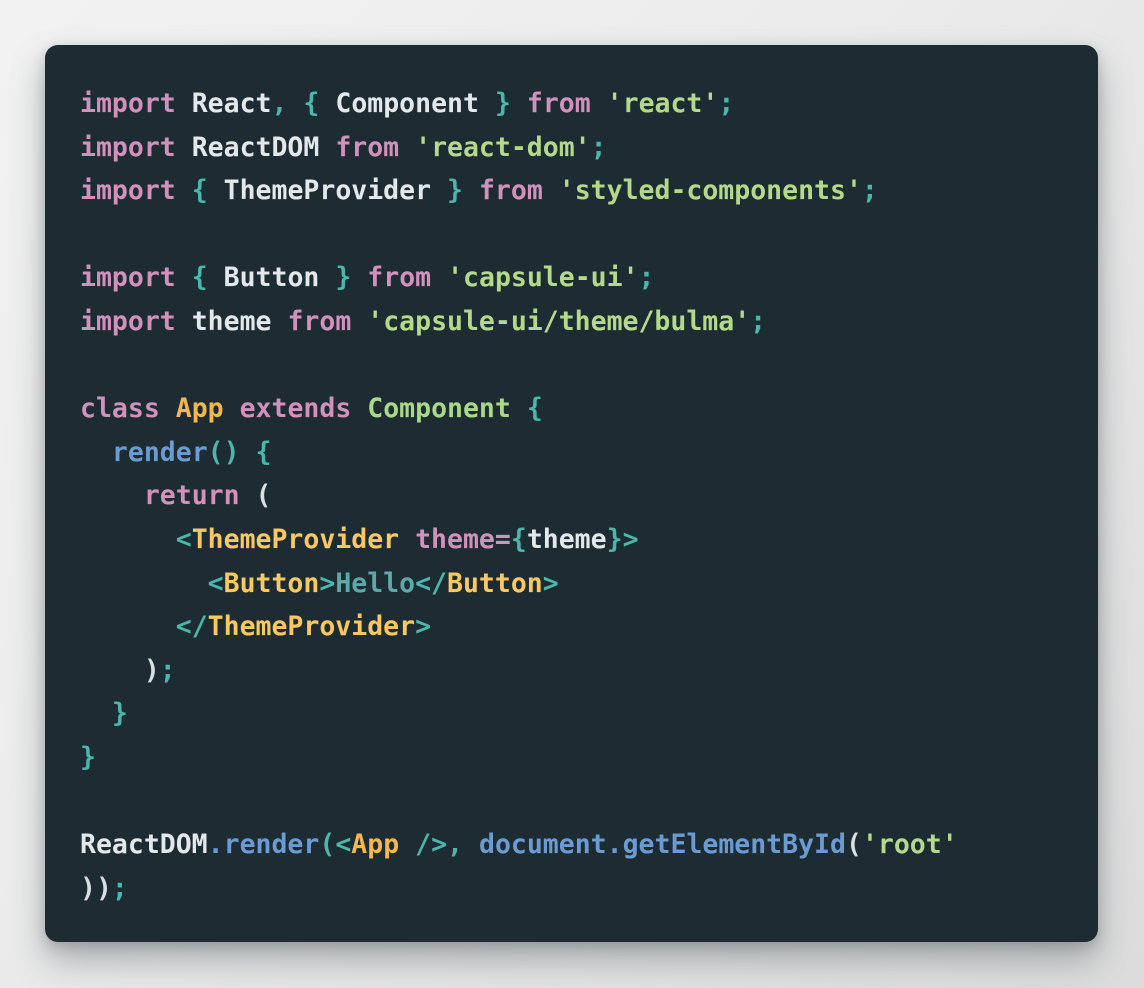 The width and height of the screenshot is (1144, 988). Describe the element at coordinates (295, 409) in the screenshot. I see `code-token: extends` at that location.